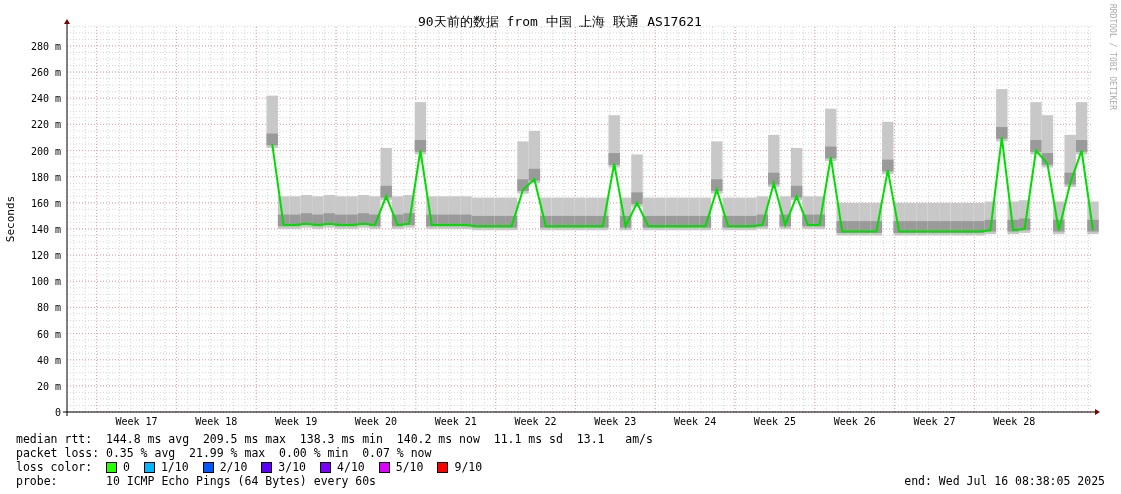 This screenshot has height=494, width=1121. I want to click on x-tick-label: Week 24, so click(695, 421).